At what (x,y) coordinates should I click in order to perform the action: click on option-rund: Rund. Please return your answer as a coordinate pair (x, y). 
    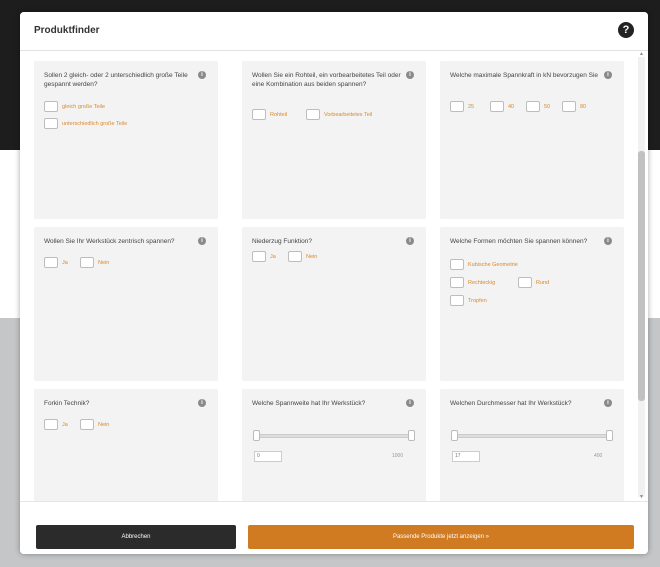
    Looking at the image, I should click on (533, 282).